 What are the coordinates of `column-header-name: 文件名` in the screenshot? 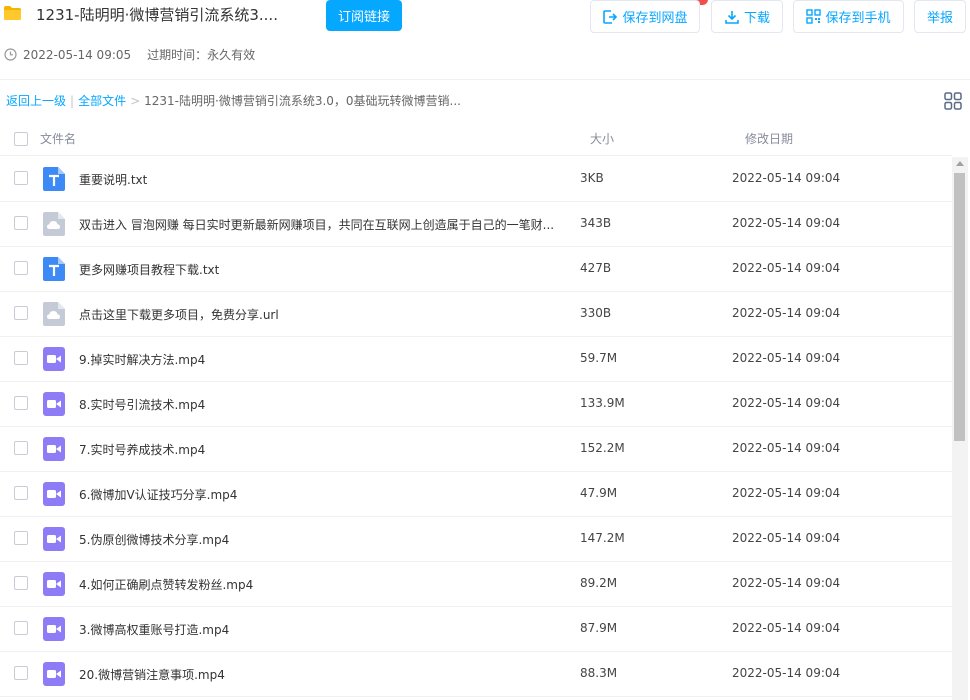 It's located at (58, 138).